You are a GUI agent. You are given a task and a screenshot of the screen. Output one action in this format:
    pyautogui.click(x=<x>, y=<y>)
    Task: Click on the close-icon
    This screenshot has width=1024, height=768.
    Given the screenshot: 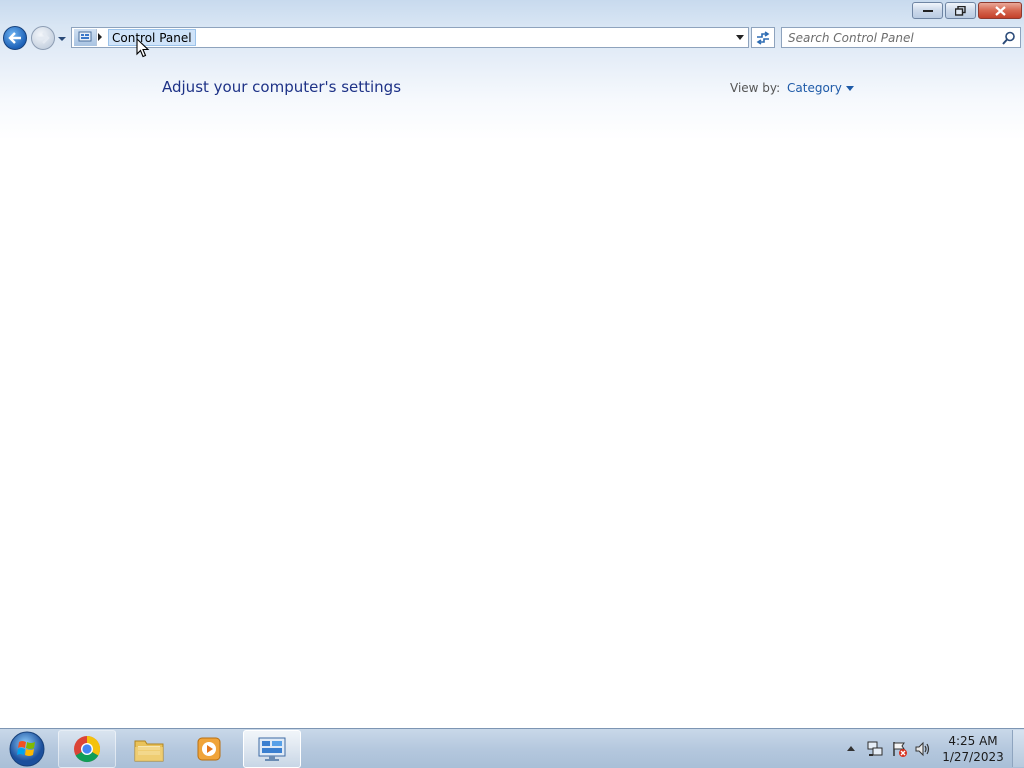 What is the action you would take?
    pyautogui.click(x=1000, y=10)
    